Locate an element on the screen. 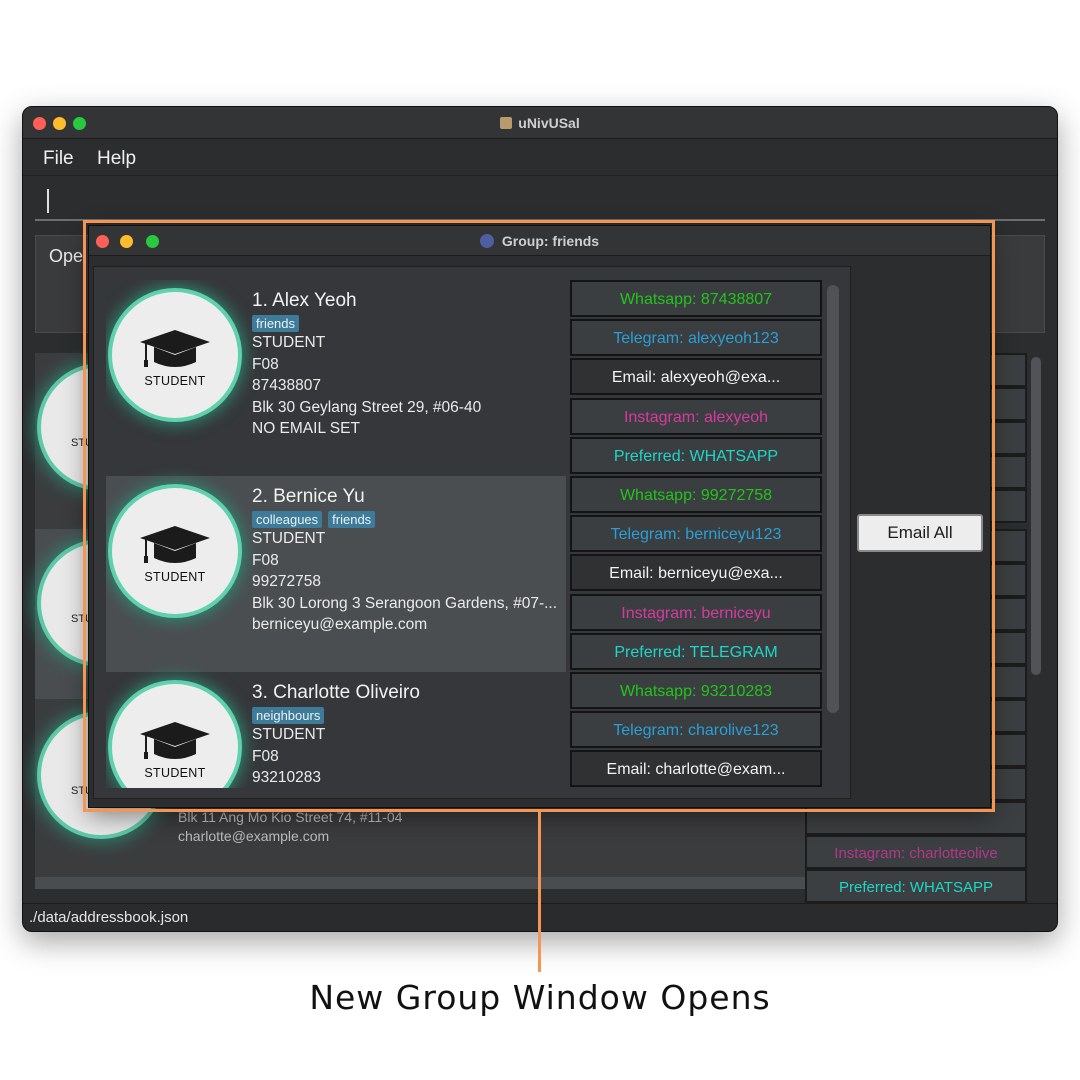 This screenshot has width=1080, height=1080. main-window-title: uNivUSal is located at coordinates (540, 123).